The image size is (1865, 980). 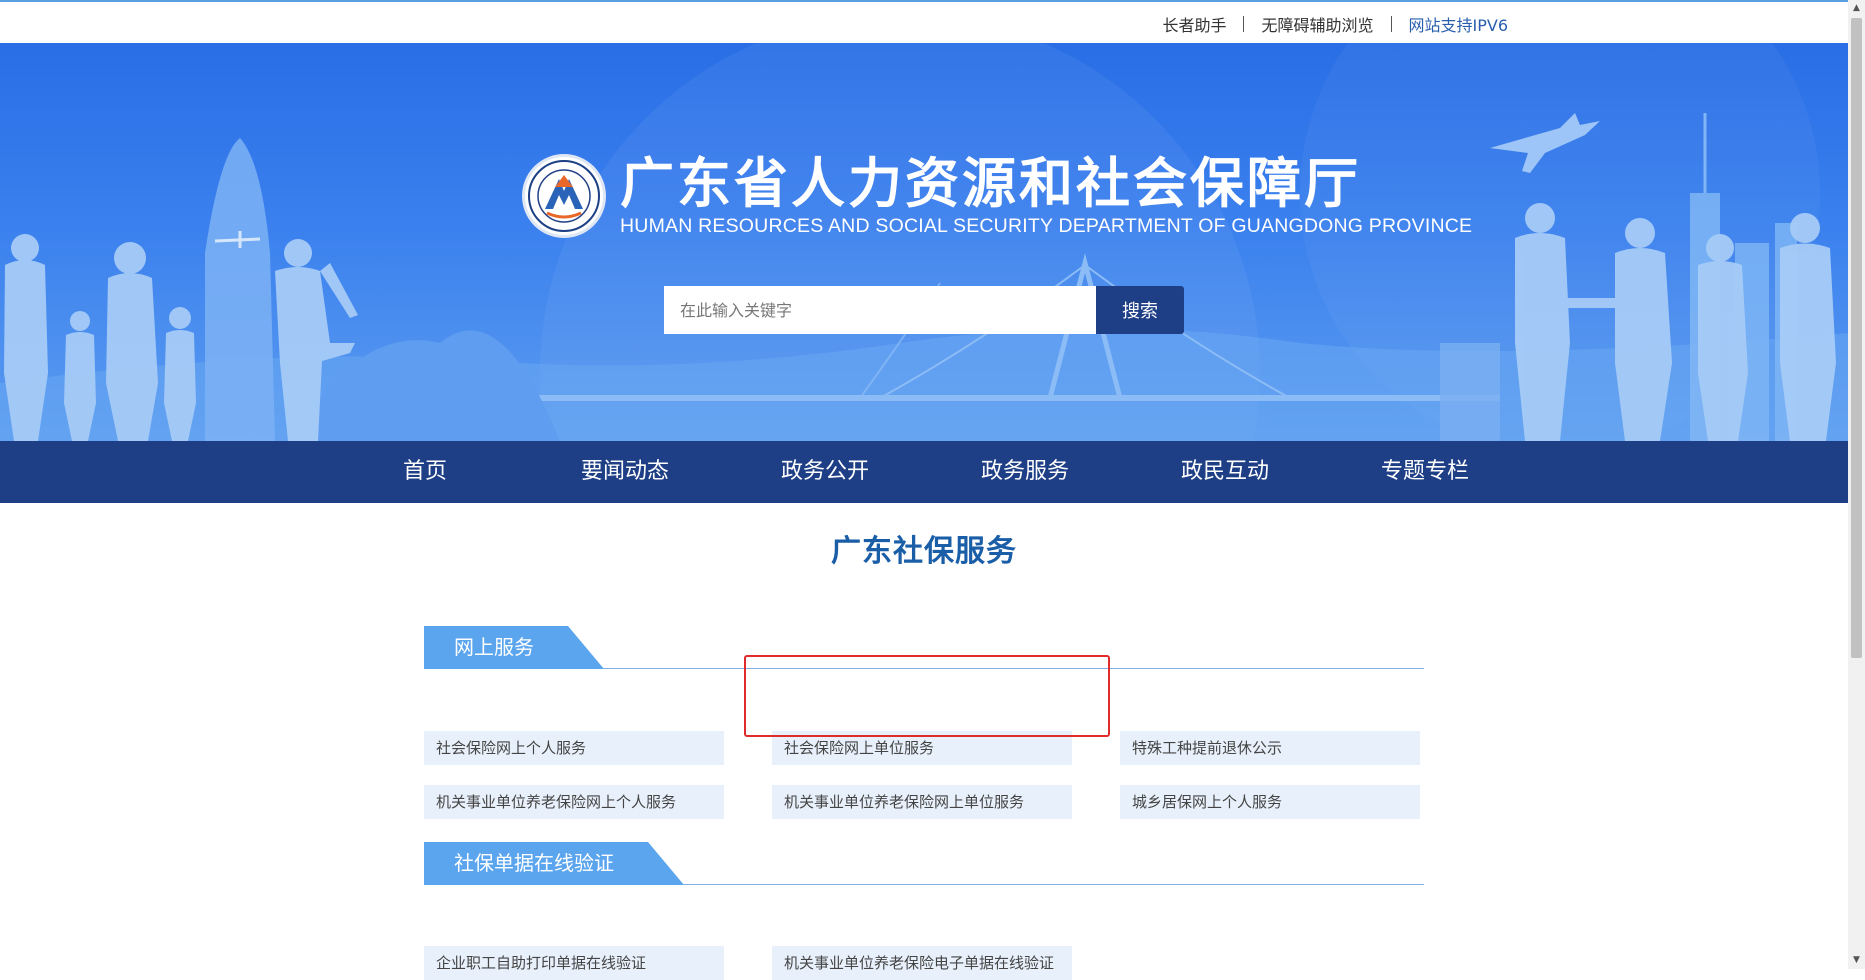 I want to click on service-link-institution-pension-employer: 机关事业单位养老保险网上单位服务, so click(x=922, y=802).